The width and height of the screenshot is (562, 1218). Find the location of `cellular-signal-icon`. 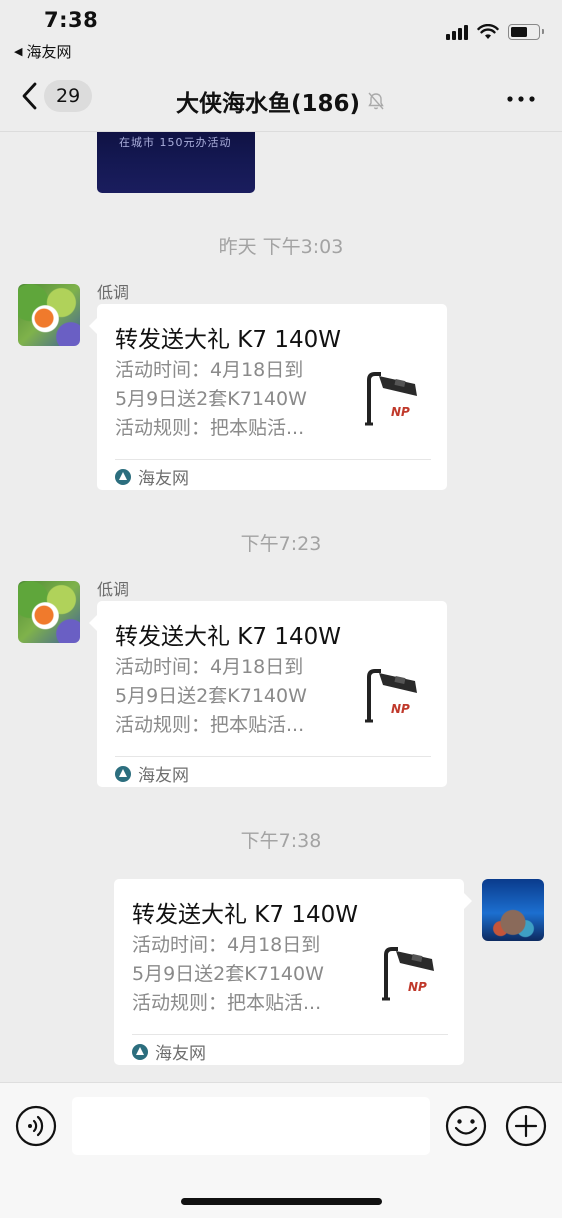

cellular-signal-icon is located at coordinates (457, 32).